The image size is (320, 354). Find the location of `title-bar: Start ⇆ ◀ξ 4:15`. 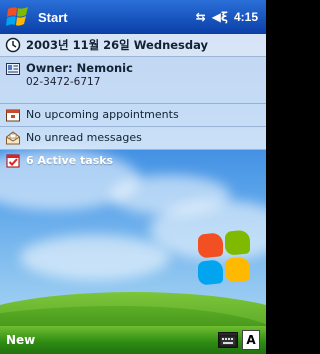

title-bar: Start ⇆ ◀ξ 4:15 is located at coordinates (133, 17).